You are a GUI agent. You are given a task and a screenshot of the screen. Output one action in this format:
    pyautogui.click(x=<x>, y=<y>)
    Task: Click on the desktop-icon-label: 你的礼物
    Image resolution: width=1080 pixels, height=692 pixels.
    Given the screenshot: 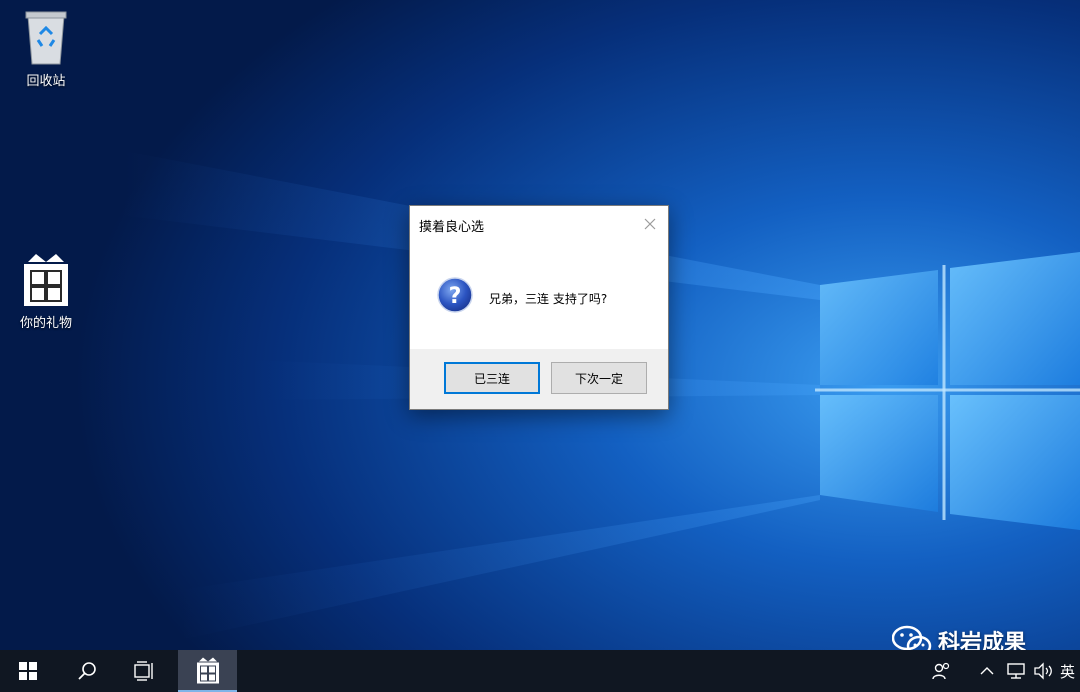 What is the action you would take?
    pyautogui.click(x=45, y=323)
    